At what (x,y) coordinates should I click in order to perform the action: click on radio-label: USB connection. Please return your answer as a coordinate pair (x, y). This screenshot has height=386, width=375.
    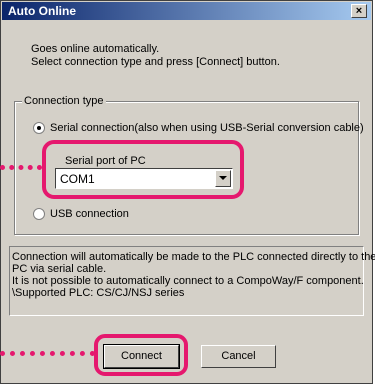
    Looking at the image, I should click on (89, 214).